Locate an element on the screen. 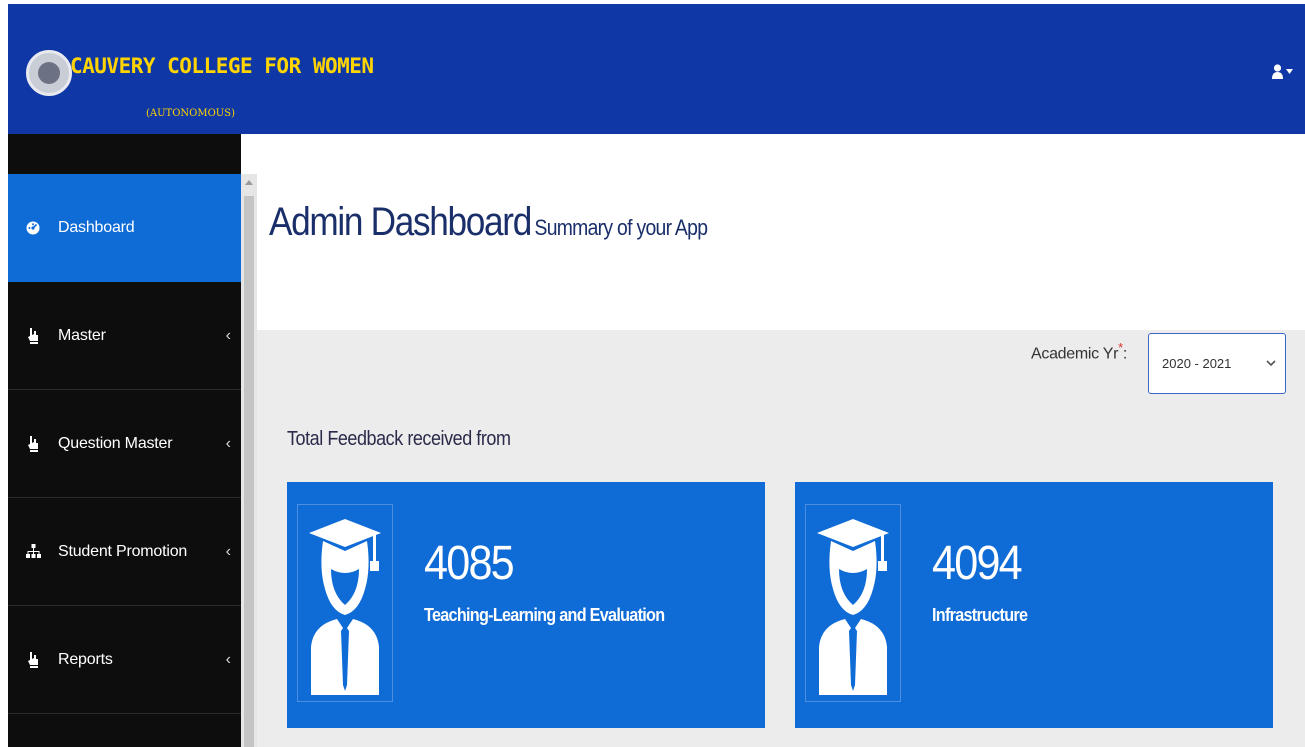  sidebar-scrollbar is located at coordinates (249, 460).